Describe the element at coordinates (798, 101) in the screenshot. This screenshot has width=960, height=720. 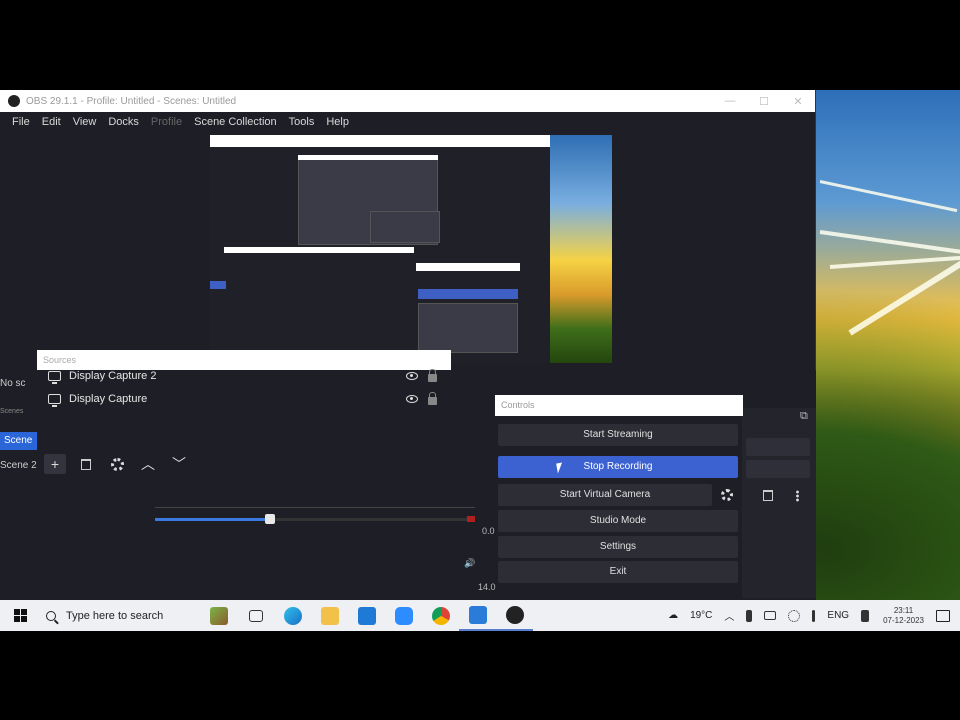
I see `close-button: ✕` at that location.